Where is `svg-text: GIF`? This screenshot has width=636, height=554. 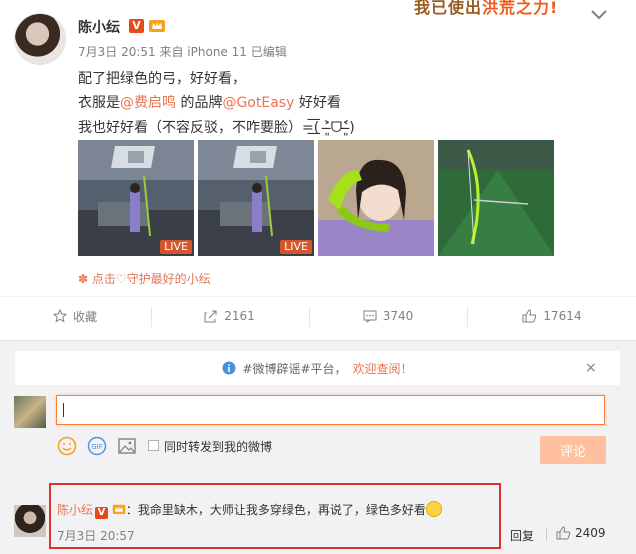 svg-text: GIF is located at coordinates (97, 447).